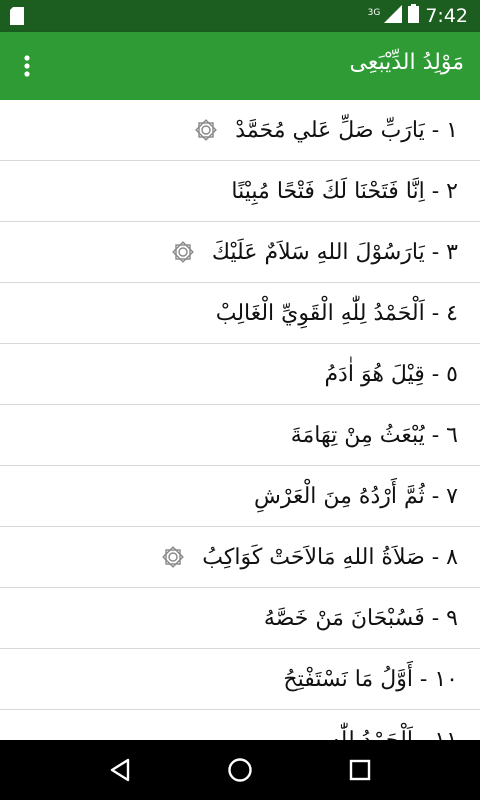  Describe the element at coordinates (370, 679) in the screenshot. I see `list-item-label: ١٠ - أَوَّلُ مَا نَسْتَفْتِحُ` at that location.